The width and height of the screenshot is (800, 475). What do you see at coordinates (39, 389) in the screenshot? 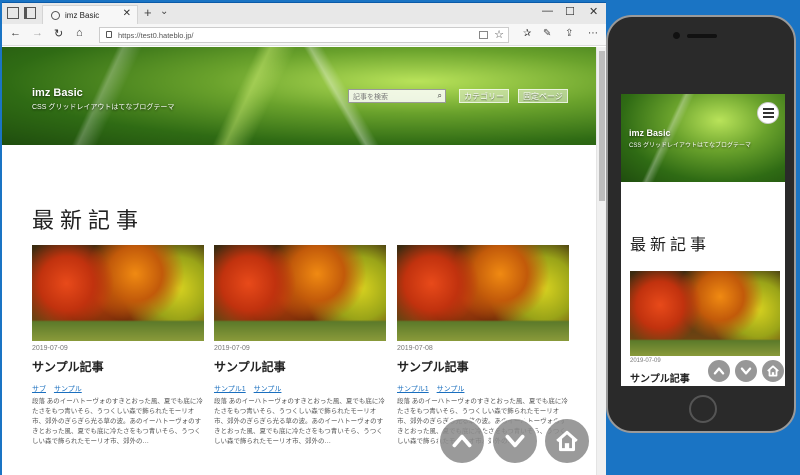
I see `tag-link: サブ` at bounding box center [39, 389].